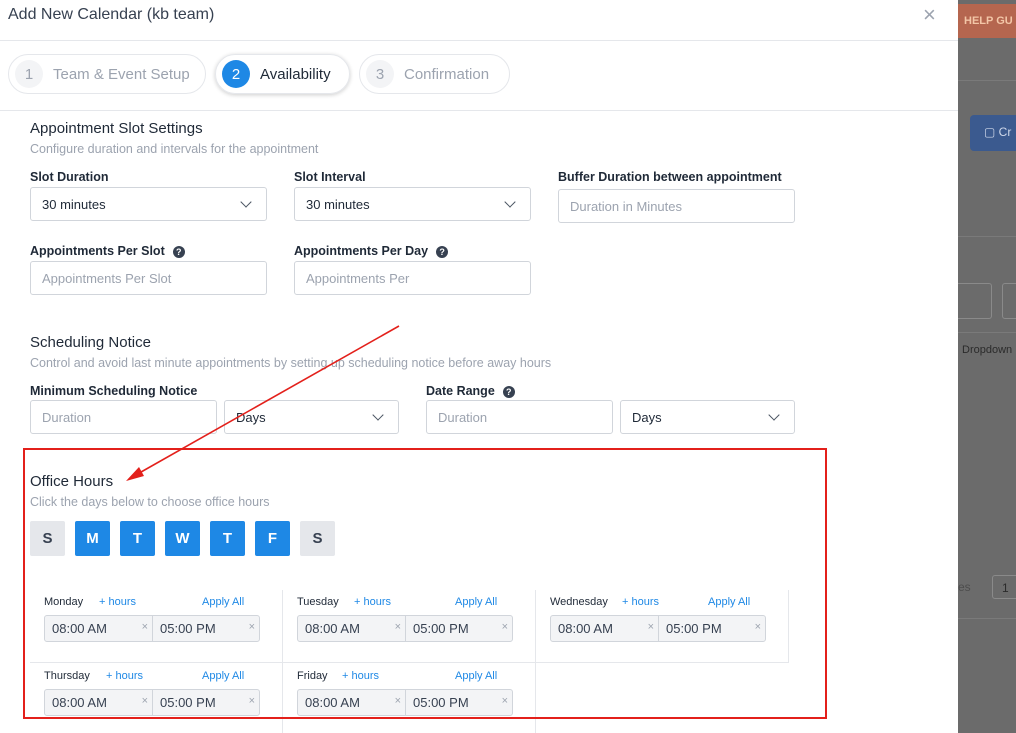 The image size is (1016, 733). What do you see at coordinates (1004, 587) in the screenshot?
I see `bg-page-number: 1` at bounding box center [1004, 587].